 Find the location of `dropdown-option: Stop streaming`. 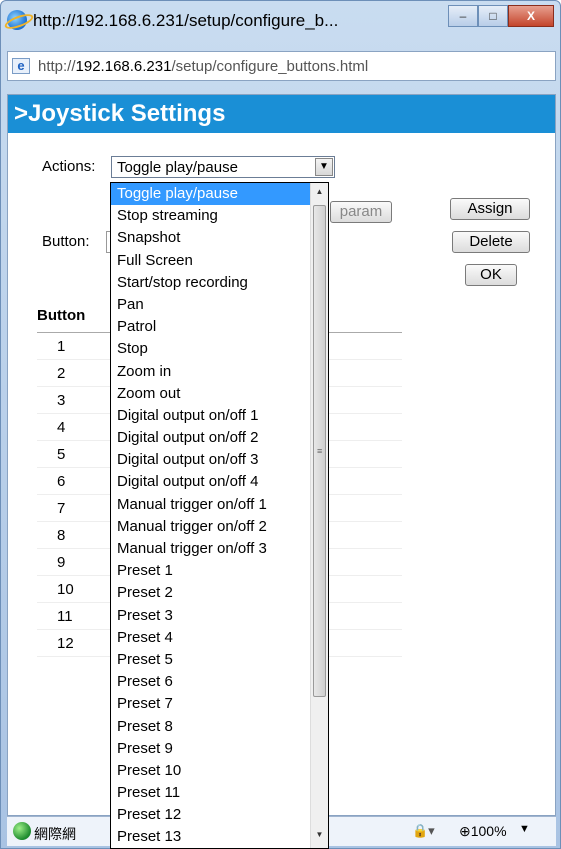

dropdown-option: Stop streaming is located at coordinates (219, 216).